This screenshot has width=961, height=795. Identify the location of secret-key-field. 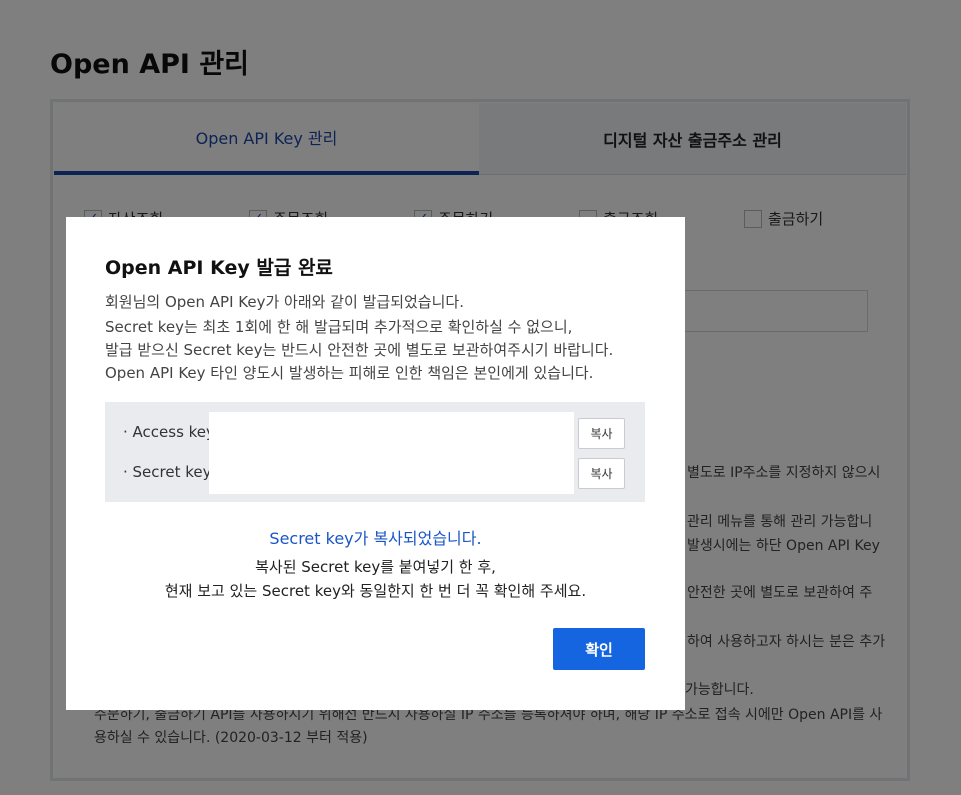
(391, 474).